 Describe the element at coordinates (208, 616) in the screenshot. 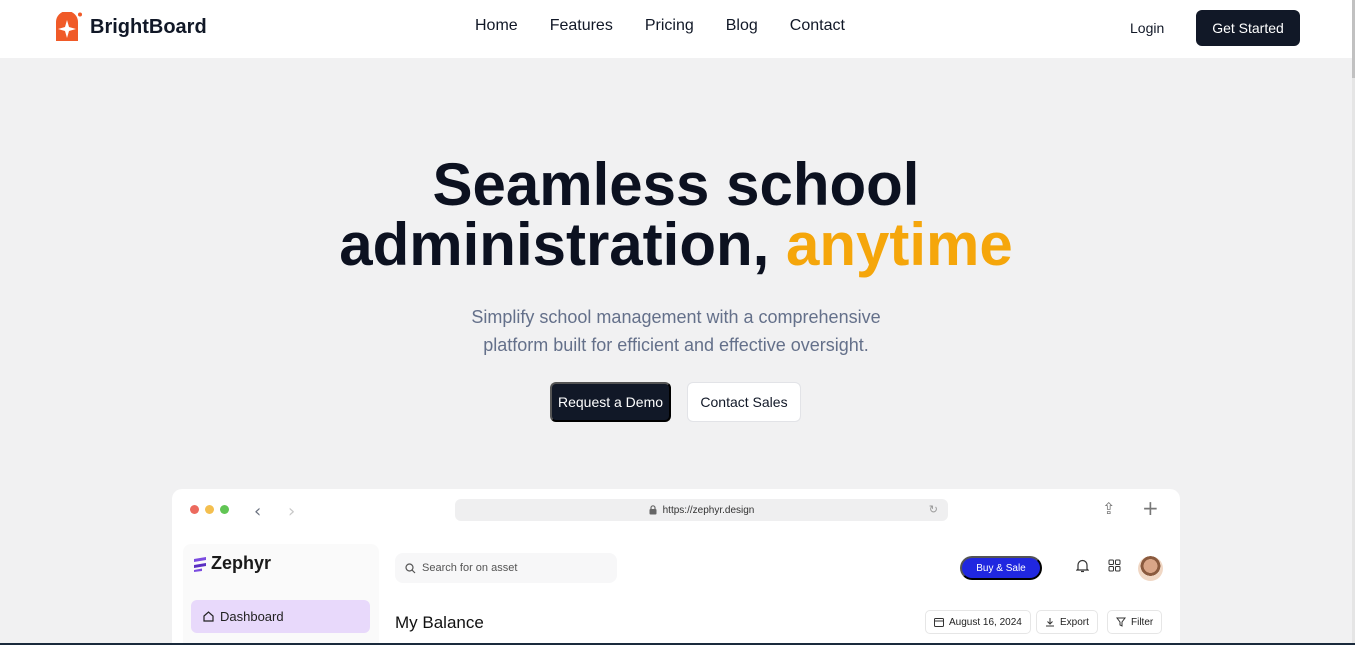

I see `home-icon` at that location.